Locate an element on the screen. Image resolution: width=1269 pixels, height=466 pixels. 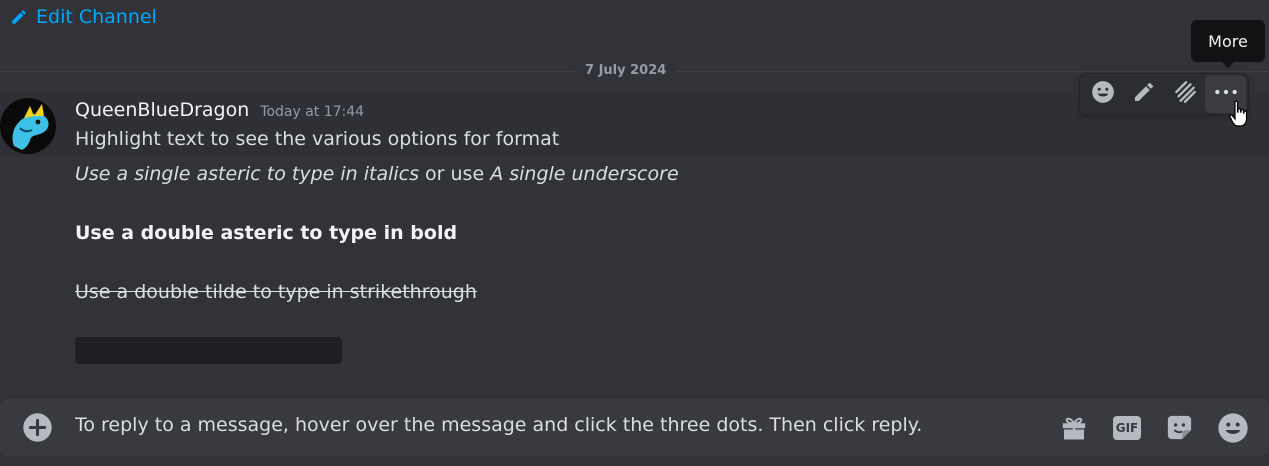
italic-text-a: Use a single asteric to type in italics is located at coordinates (247, 174).